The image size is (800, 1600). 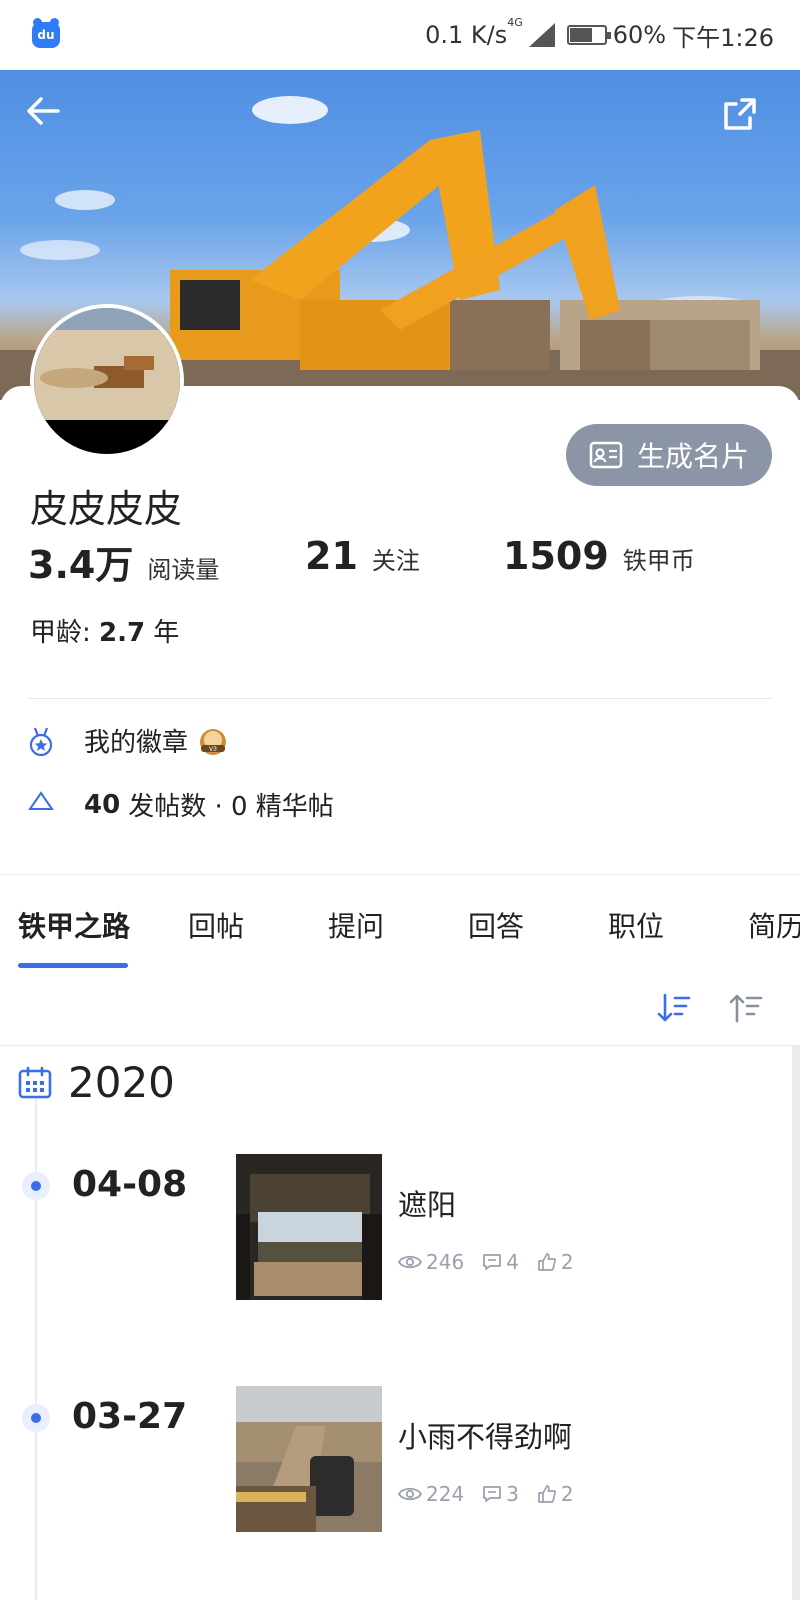 What do you see at coordinates (400, 35) in the screenshot?
I see `status-bar: du 0.1 K/s4G 60% 下午1:26` at bounding box center [400, 35].